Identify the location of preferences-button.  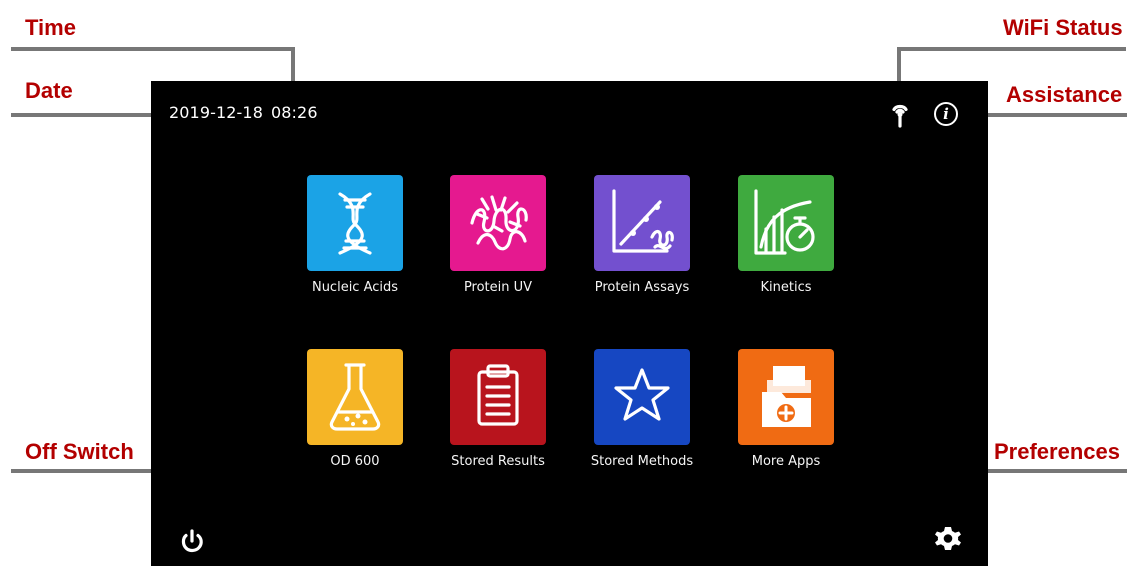
(948, 540).